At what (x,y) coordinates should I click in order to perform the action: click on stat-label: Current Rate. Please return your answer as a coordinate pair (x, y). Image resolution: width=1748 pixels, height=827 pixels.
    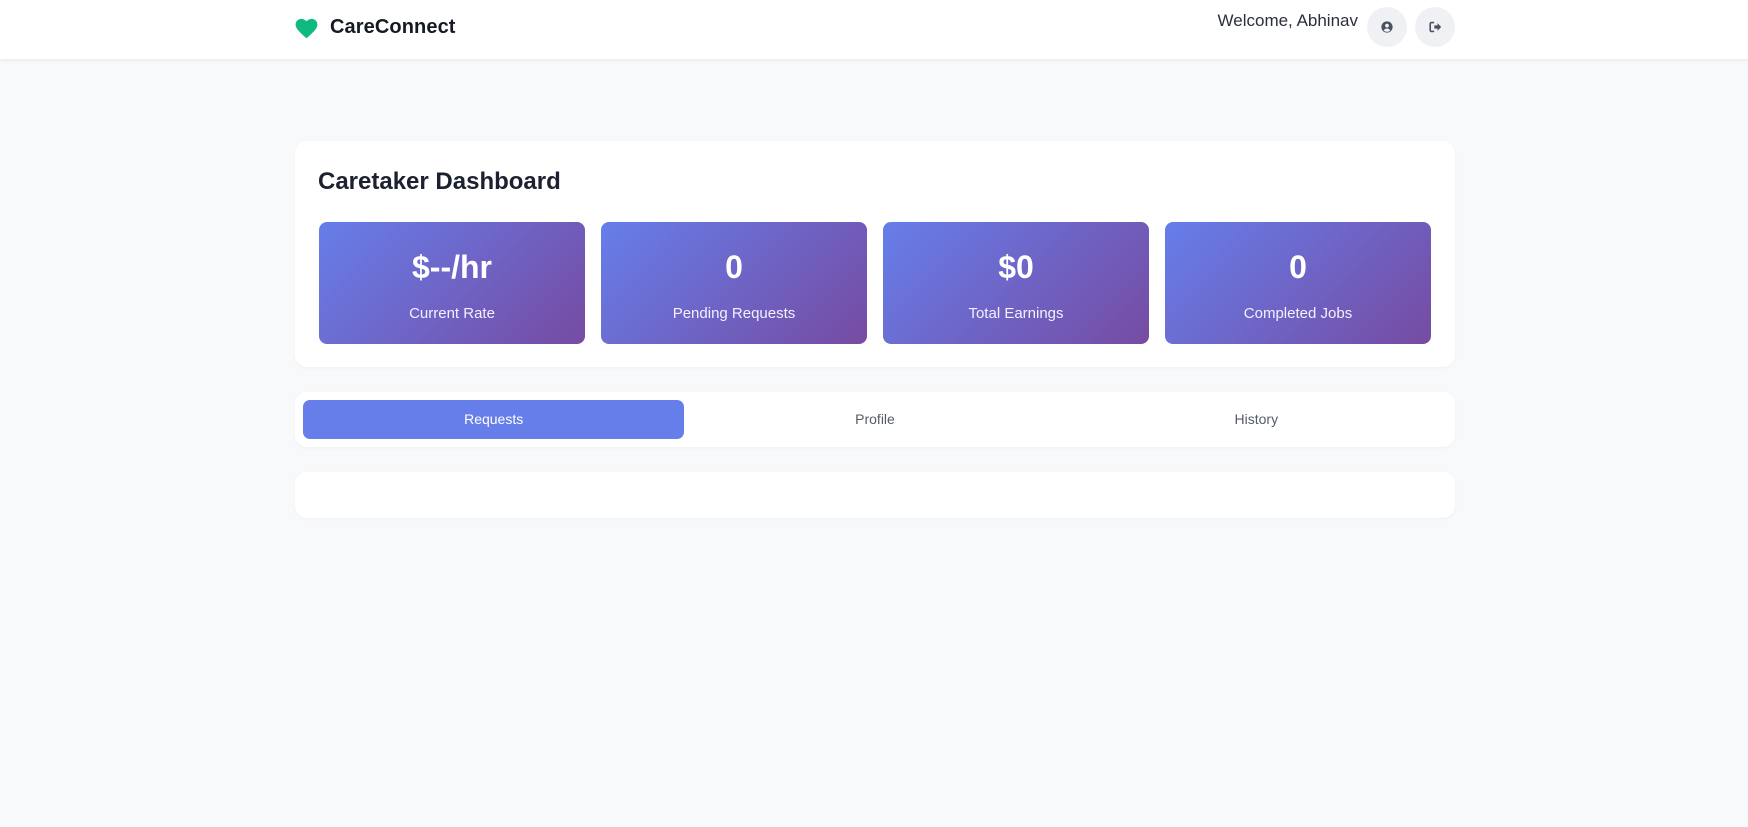
    Looking at the image, I should click on (452, 313).